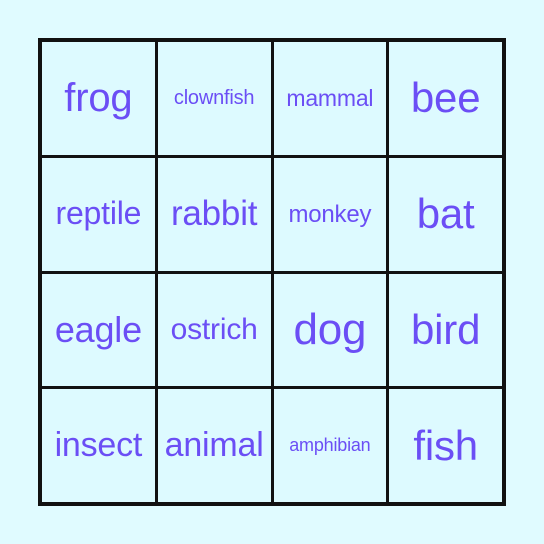 The width and height of the screenshot is (544, 544). I want to click on bingo-cell-label: mammal, so click(330, 98).